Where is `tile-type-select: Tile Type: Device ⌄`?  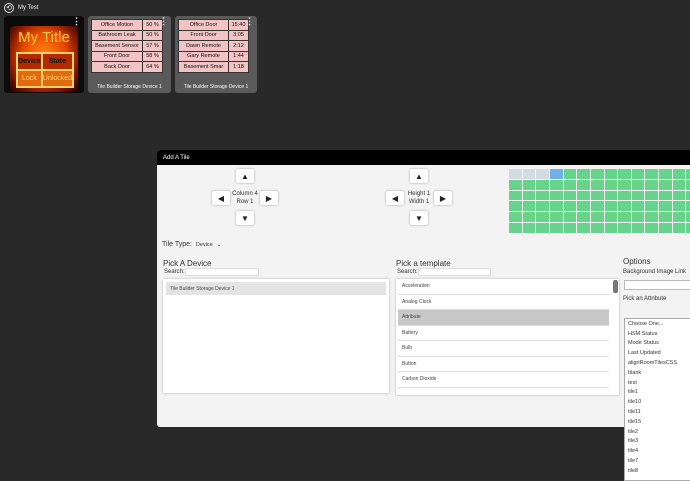
tile-type-select: Tile Type: Device ⌄ is located at coordinates (191, 244).